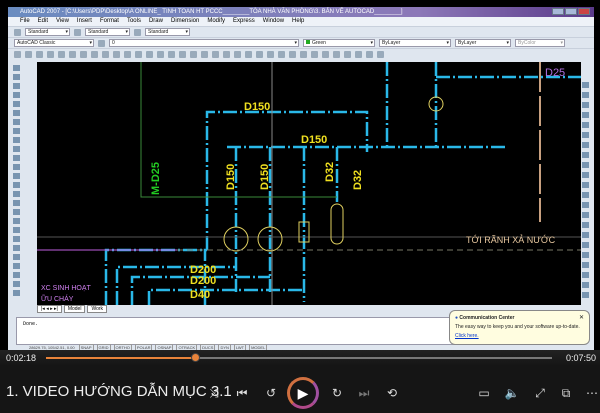 The width and height of the screenshot is (600, 413). What do you see at coordinates (584, 11) in the screenshot?
I see `close-button` at bounding box center [584, 11].